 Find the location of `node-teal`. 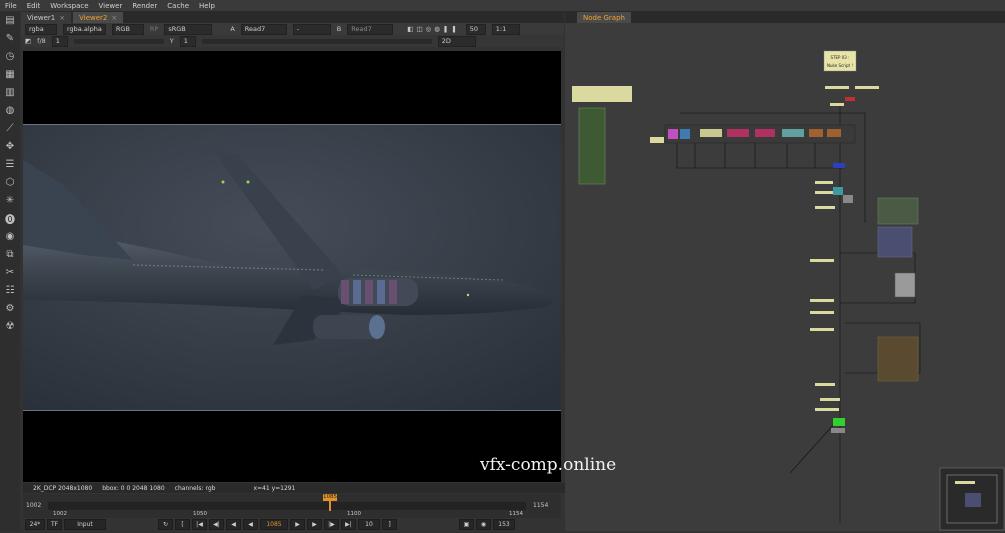

node-teal is located at coordinates (793, 133).